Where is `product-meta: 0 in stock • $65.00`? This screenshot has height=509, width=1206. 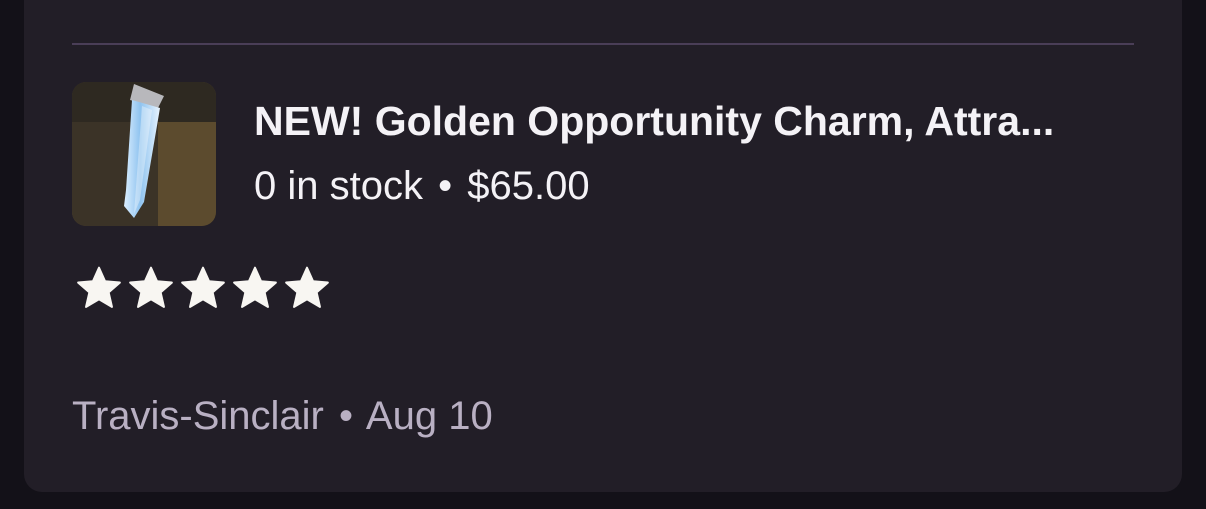
product-meta: 0 in stock • $65.00 is located at coordinates (422, 186).